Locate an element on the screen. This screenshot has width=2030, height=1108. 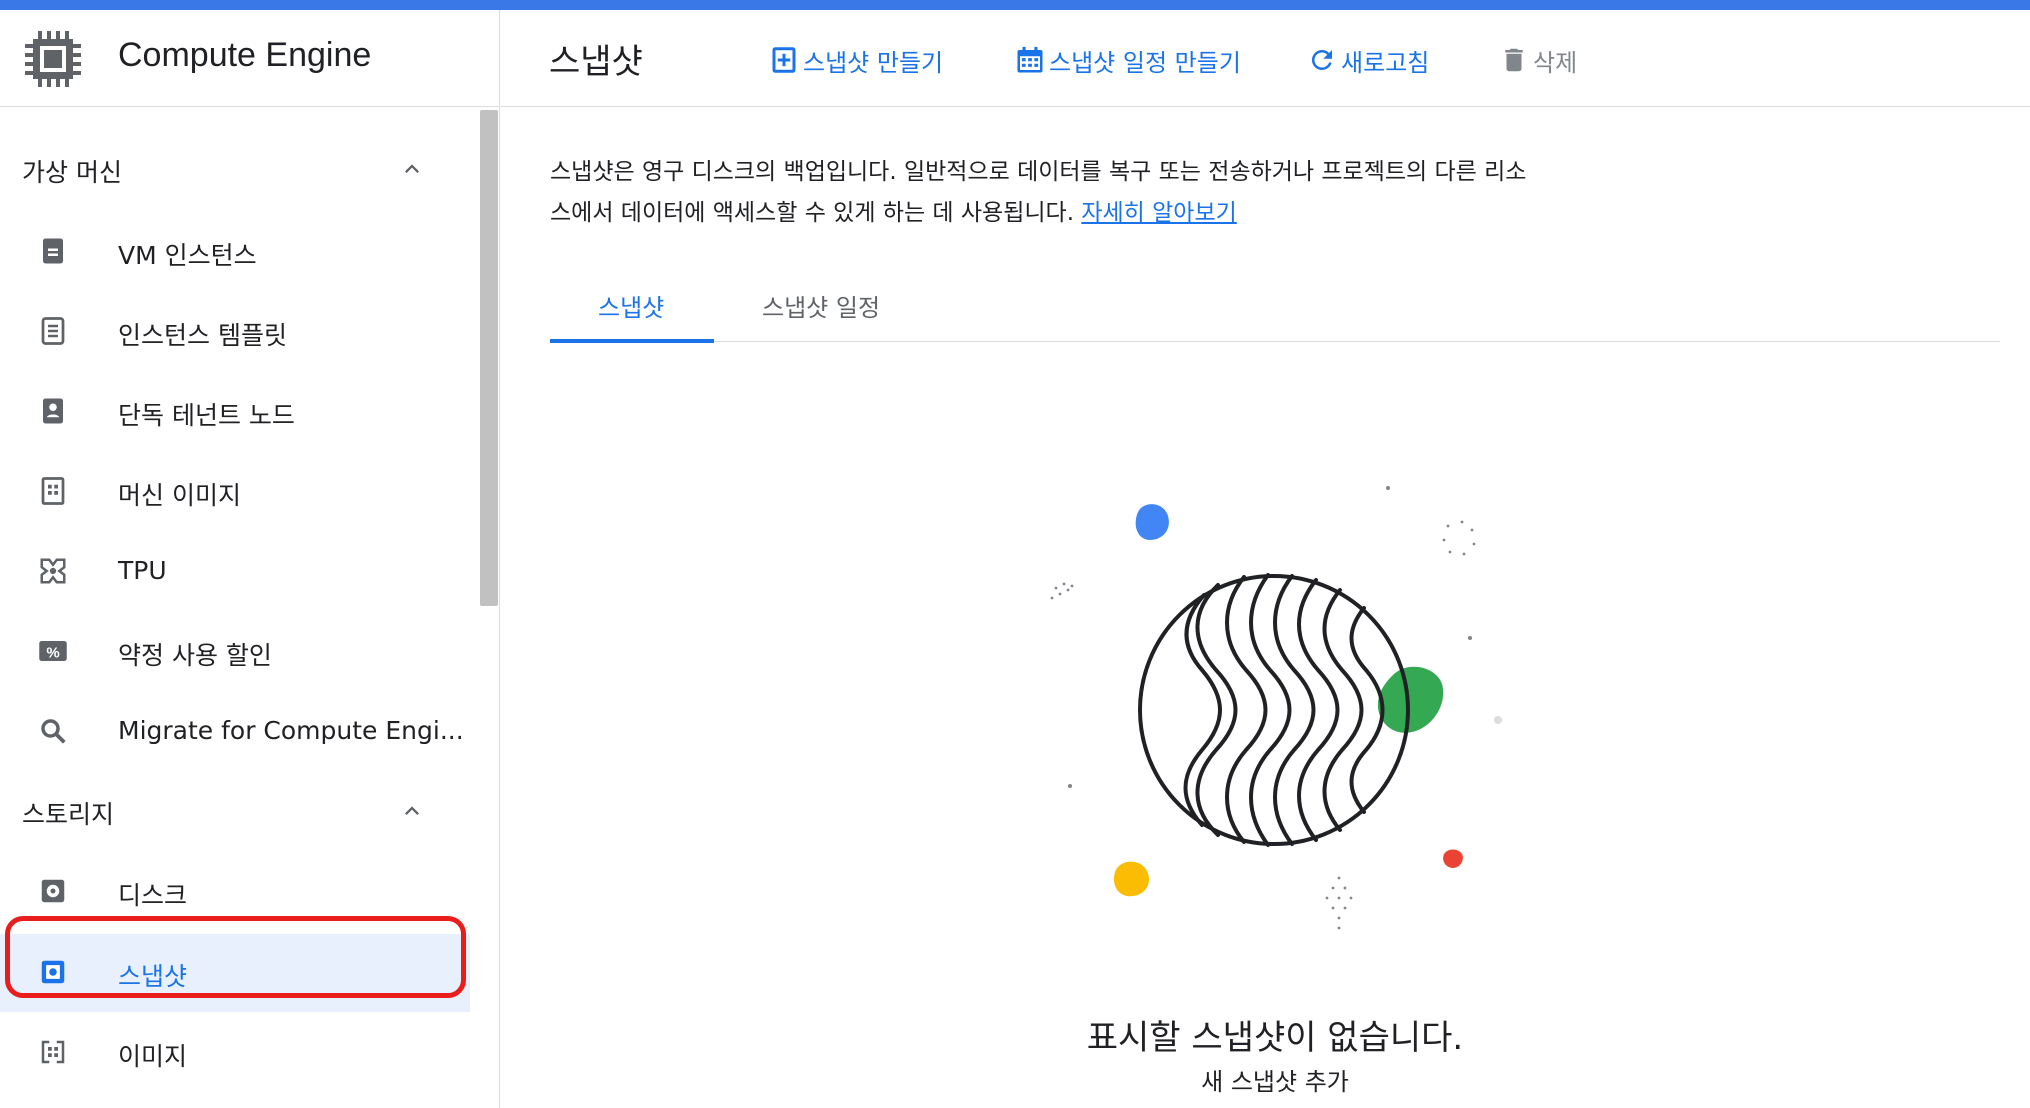
tab-snapshot-schedules: 스냅샷 일정 is located at coordinates (814, 306).